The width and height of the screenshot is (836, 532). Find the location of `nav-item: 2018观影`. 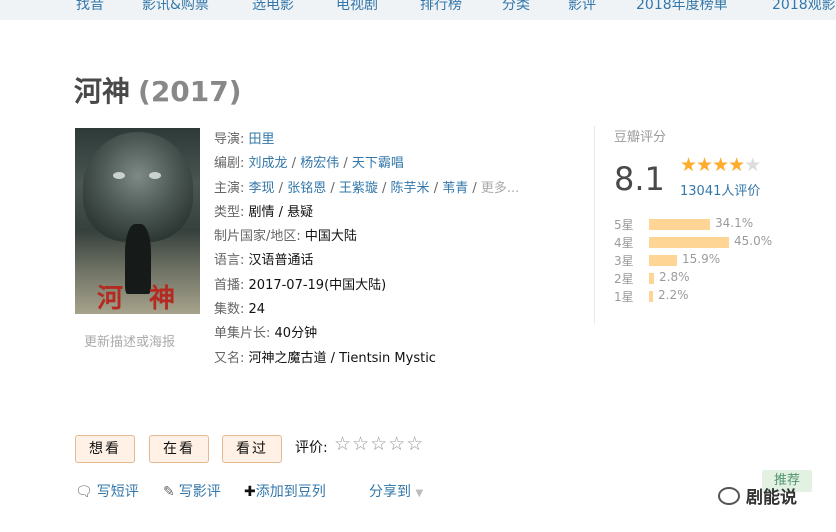

nav-item: 2018观影 is located at coordinates (804, 7).